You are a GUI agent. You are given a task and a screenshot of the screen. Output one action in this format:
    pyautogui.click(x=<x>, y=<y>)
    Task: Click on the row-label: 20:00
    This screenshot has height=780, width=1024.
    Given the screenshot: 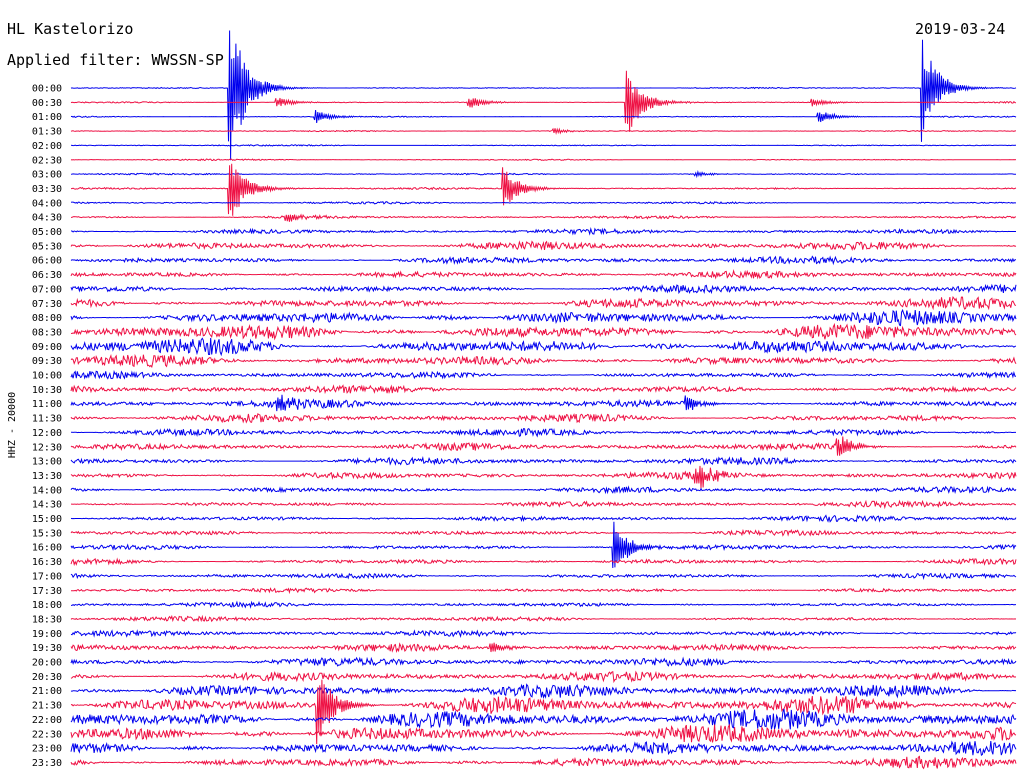 What is the action you would take?
    pyautogui.click(x=47, y=663)
    